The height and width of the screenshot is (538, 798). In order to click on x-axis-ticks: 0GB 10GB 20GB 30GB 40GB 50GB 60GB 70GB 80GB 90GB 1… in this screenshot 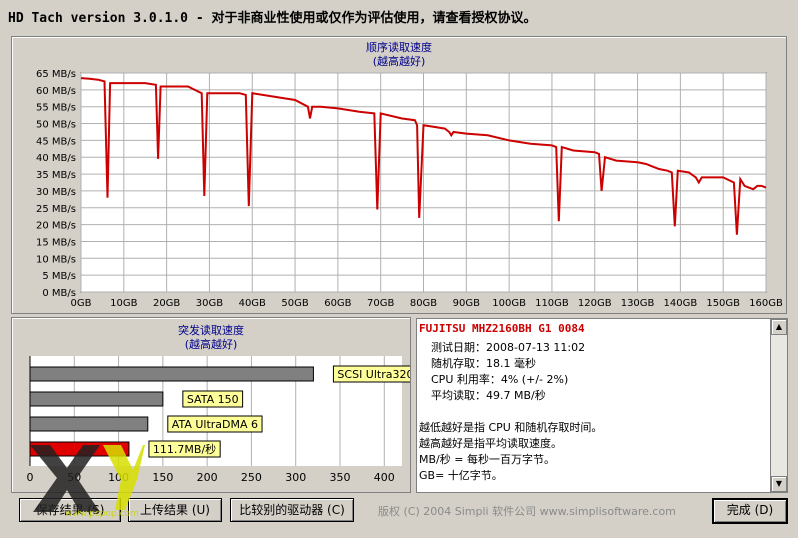, I will do `click(427, 303)`.